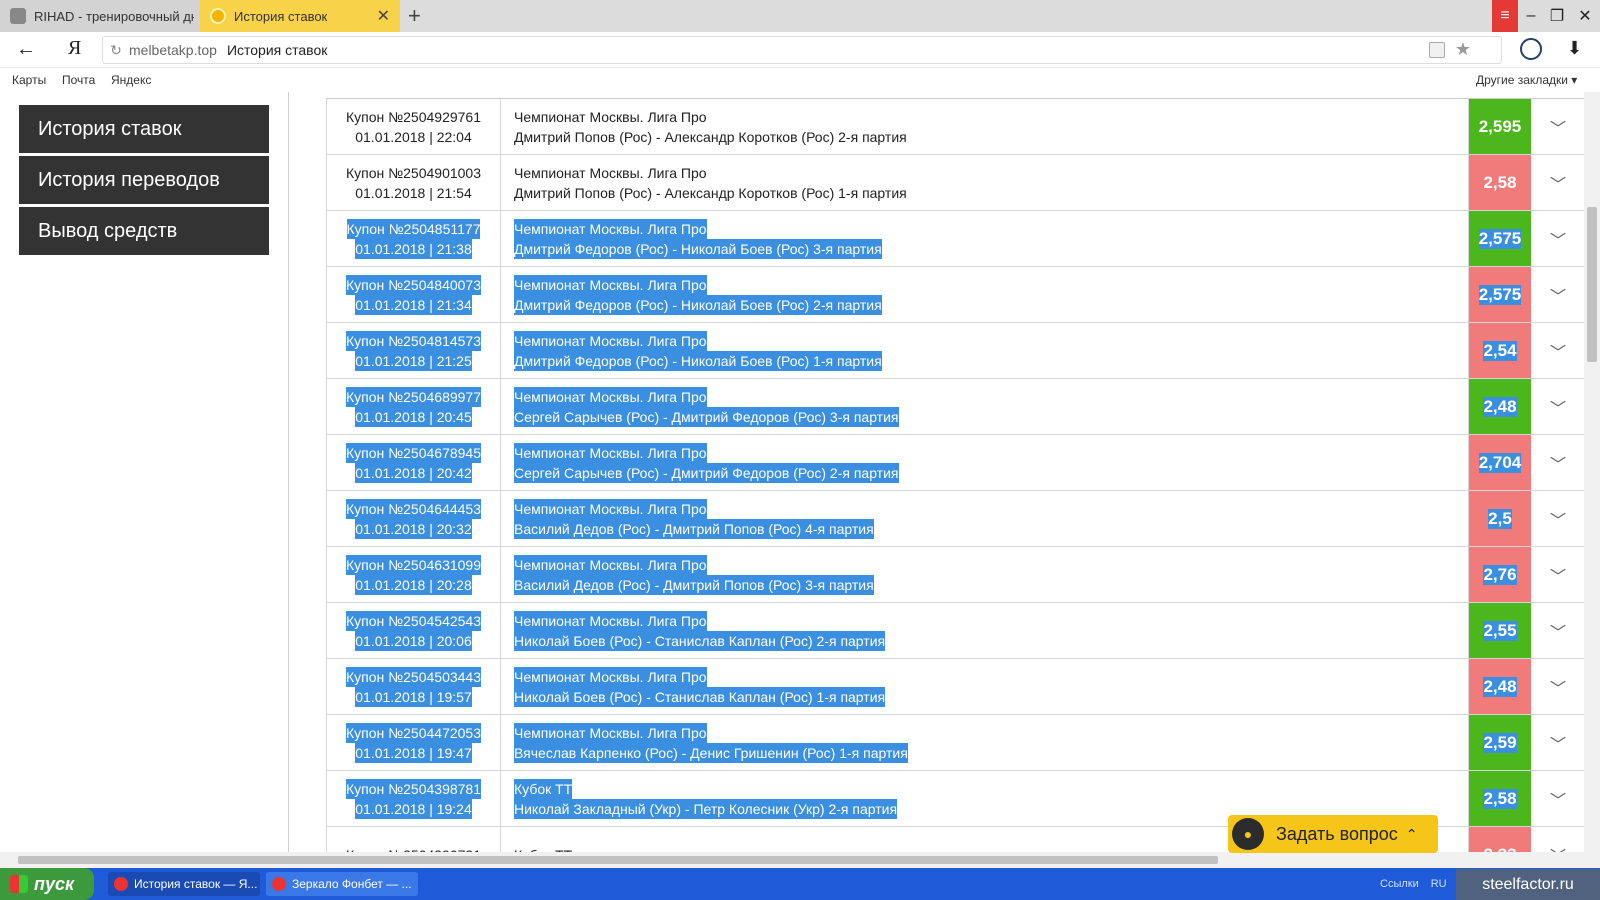  What do you see at coordinates (1437, 50) in the screenshot?
I see `lock-icon` at bounding box center [1437, 50].